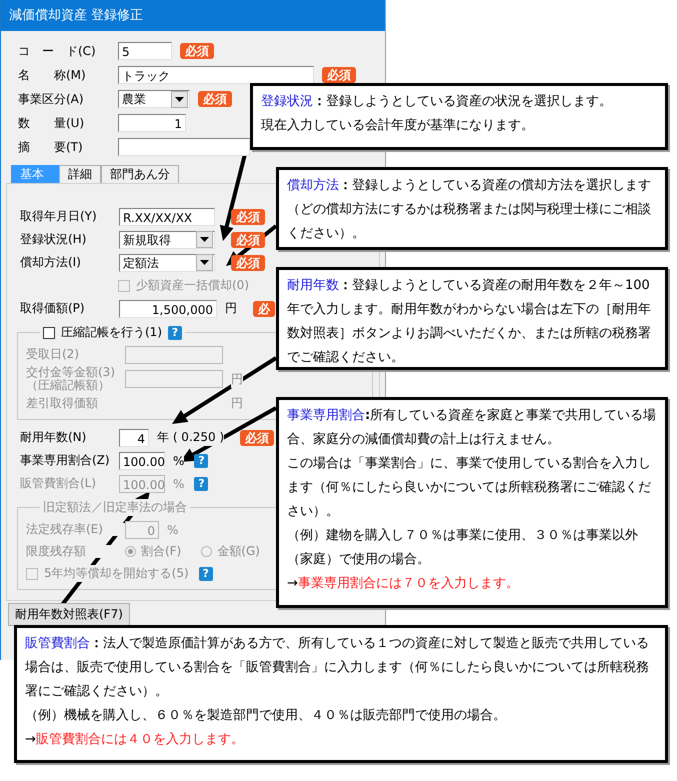 The width and height of the screenshot is (677, 781). Describe the element at coordinates (80, 174) in the screenshot. I see `tab: 詳細` at that location.